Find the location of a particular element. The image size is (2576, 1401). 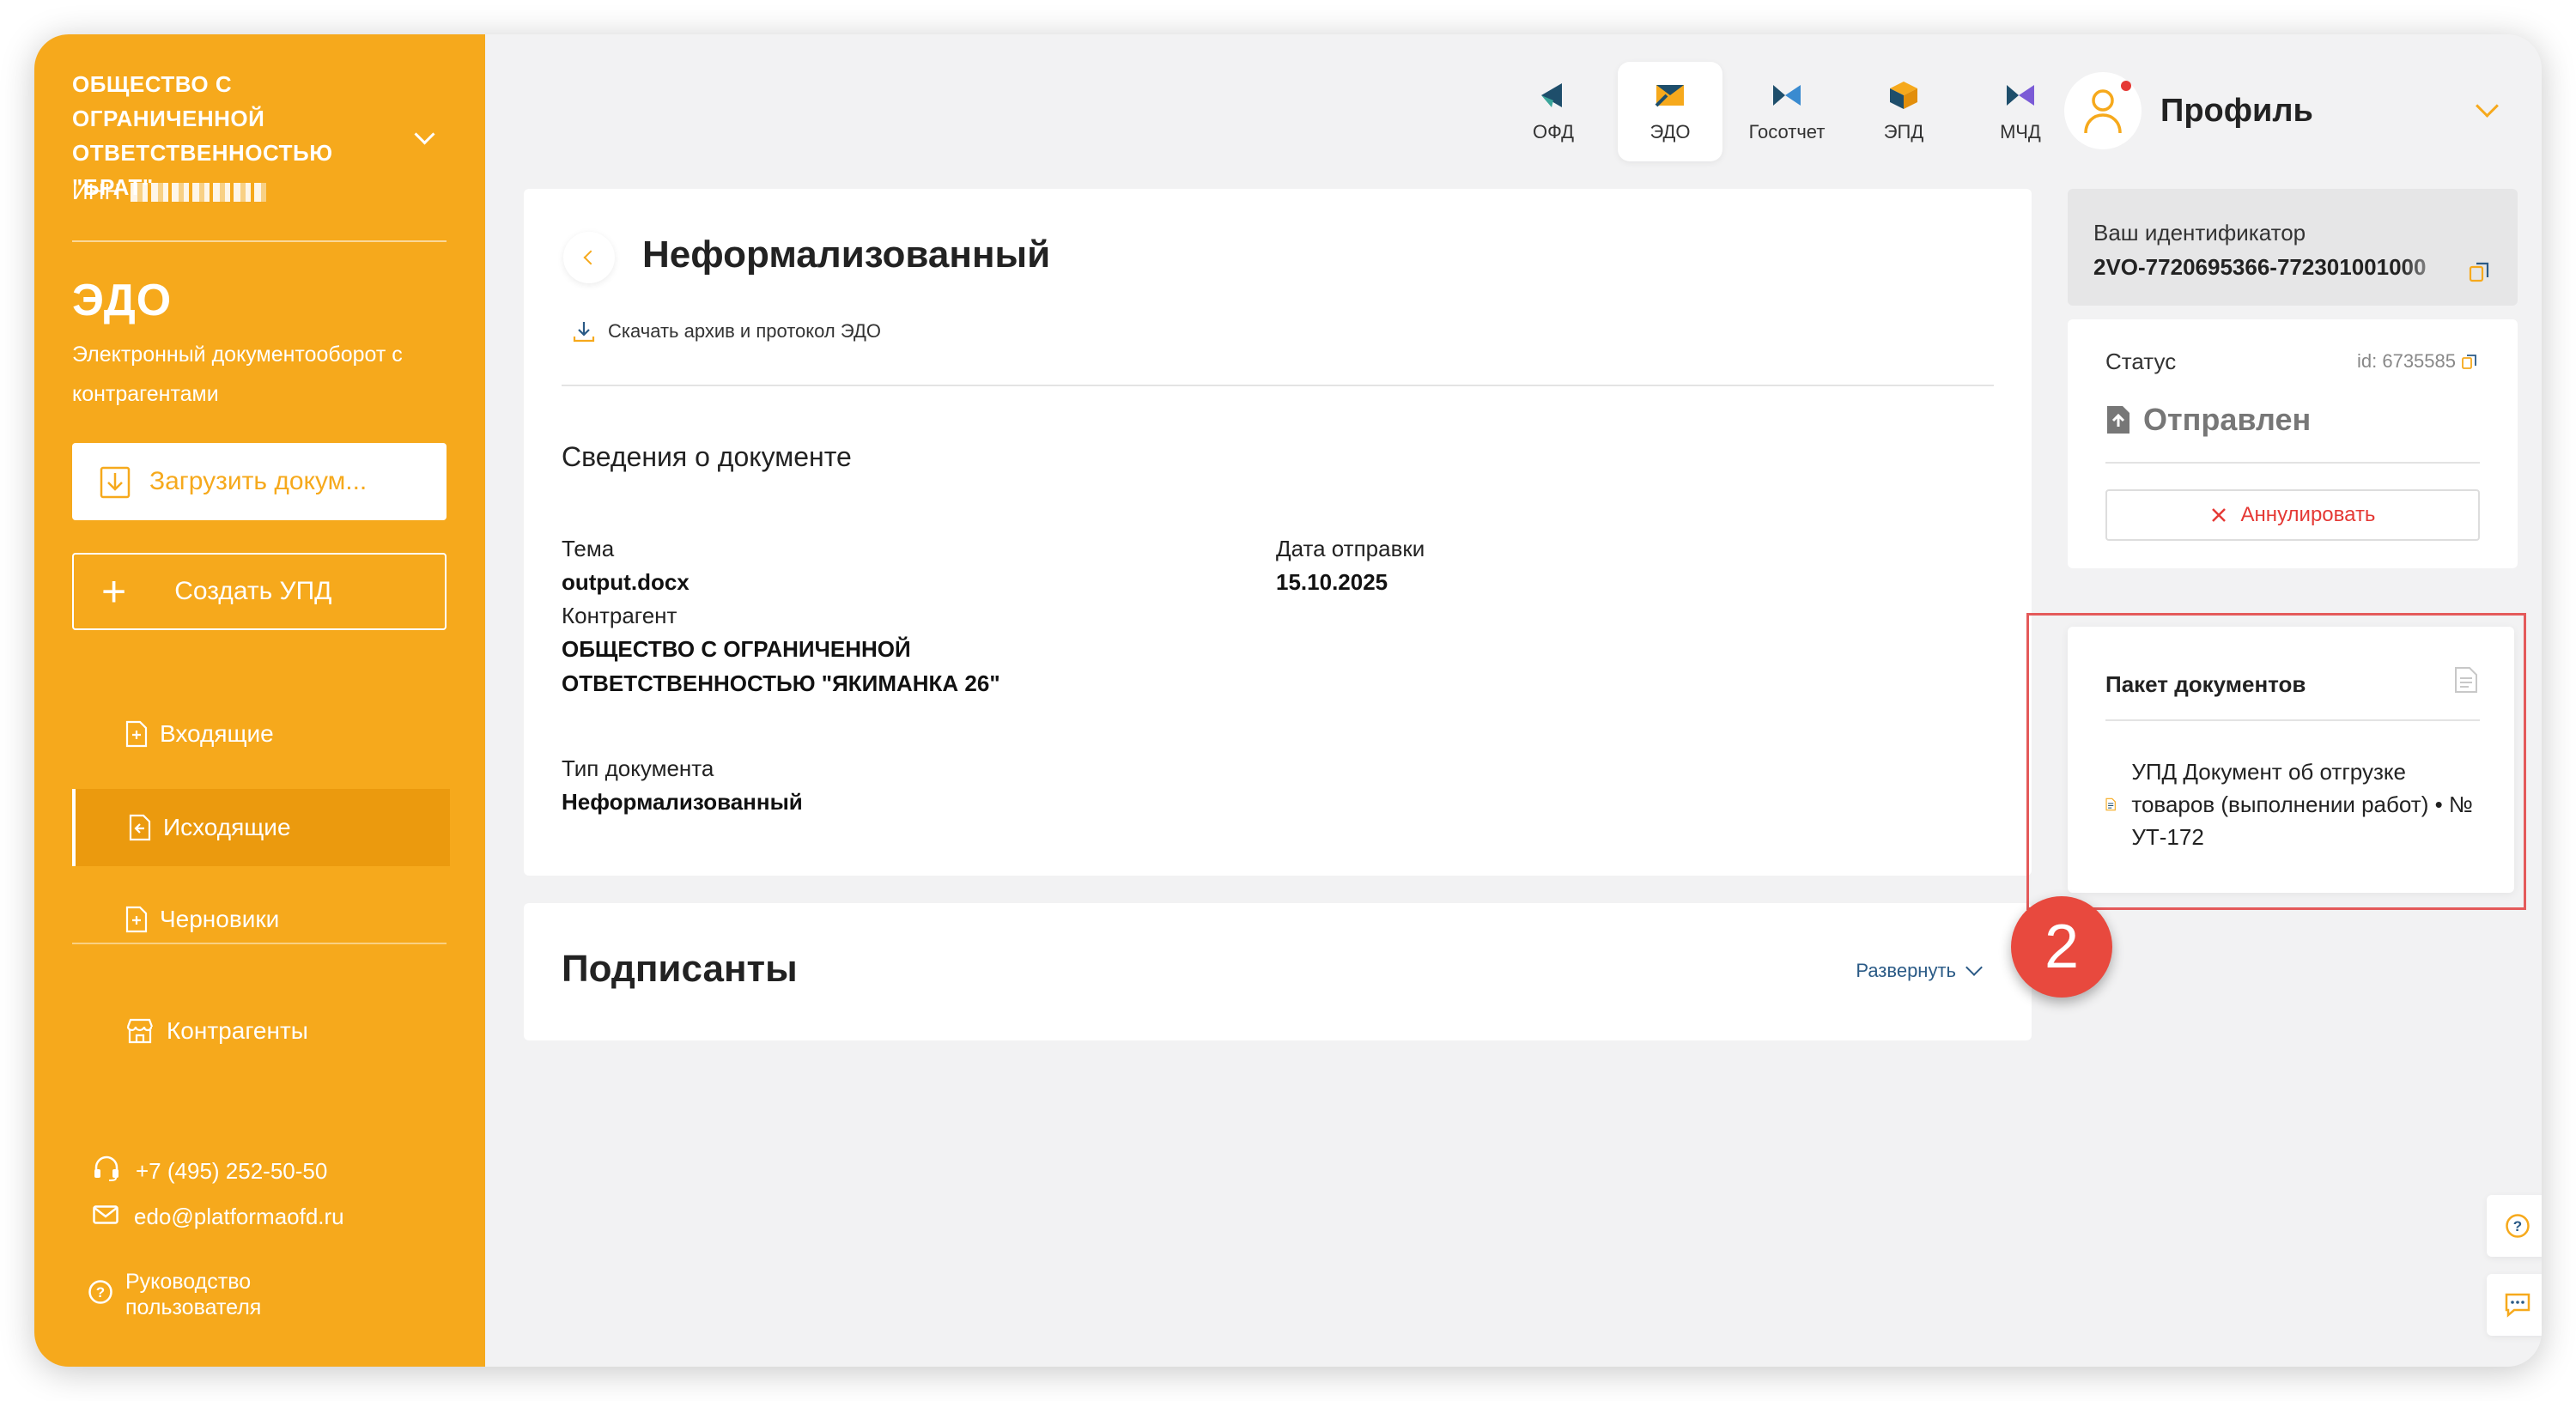

sidebar-item-label: Входящие is located at coordinates (217, 733).